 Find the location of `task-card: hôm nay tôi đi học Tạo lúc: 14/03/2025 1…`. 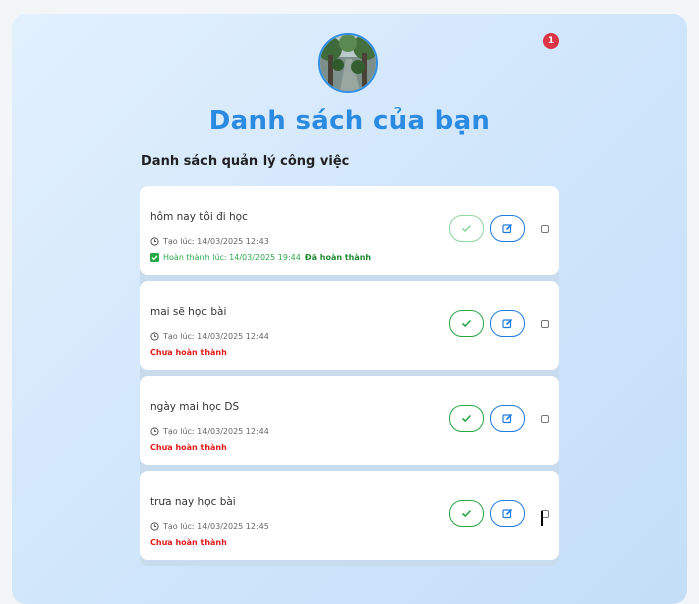

task-card: hôm nay tôi đi học Tạo lúc: 14/03/2025 1… is located at coordinates (349, 230).